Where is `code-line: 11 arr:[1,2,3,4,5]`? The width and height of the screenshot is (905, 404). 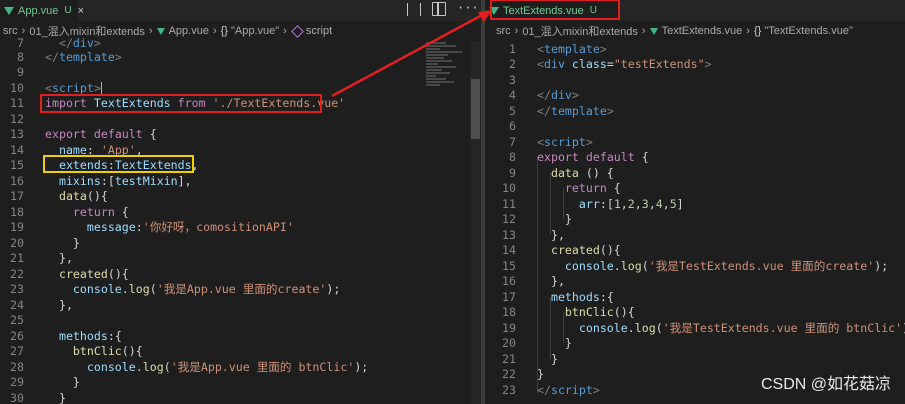 code-line: 11 arr:[1,2,3,4,5] is located at coordinates (593, 203).